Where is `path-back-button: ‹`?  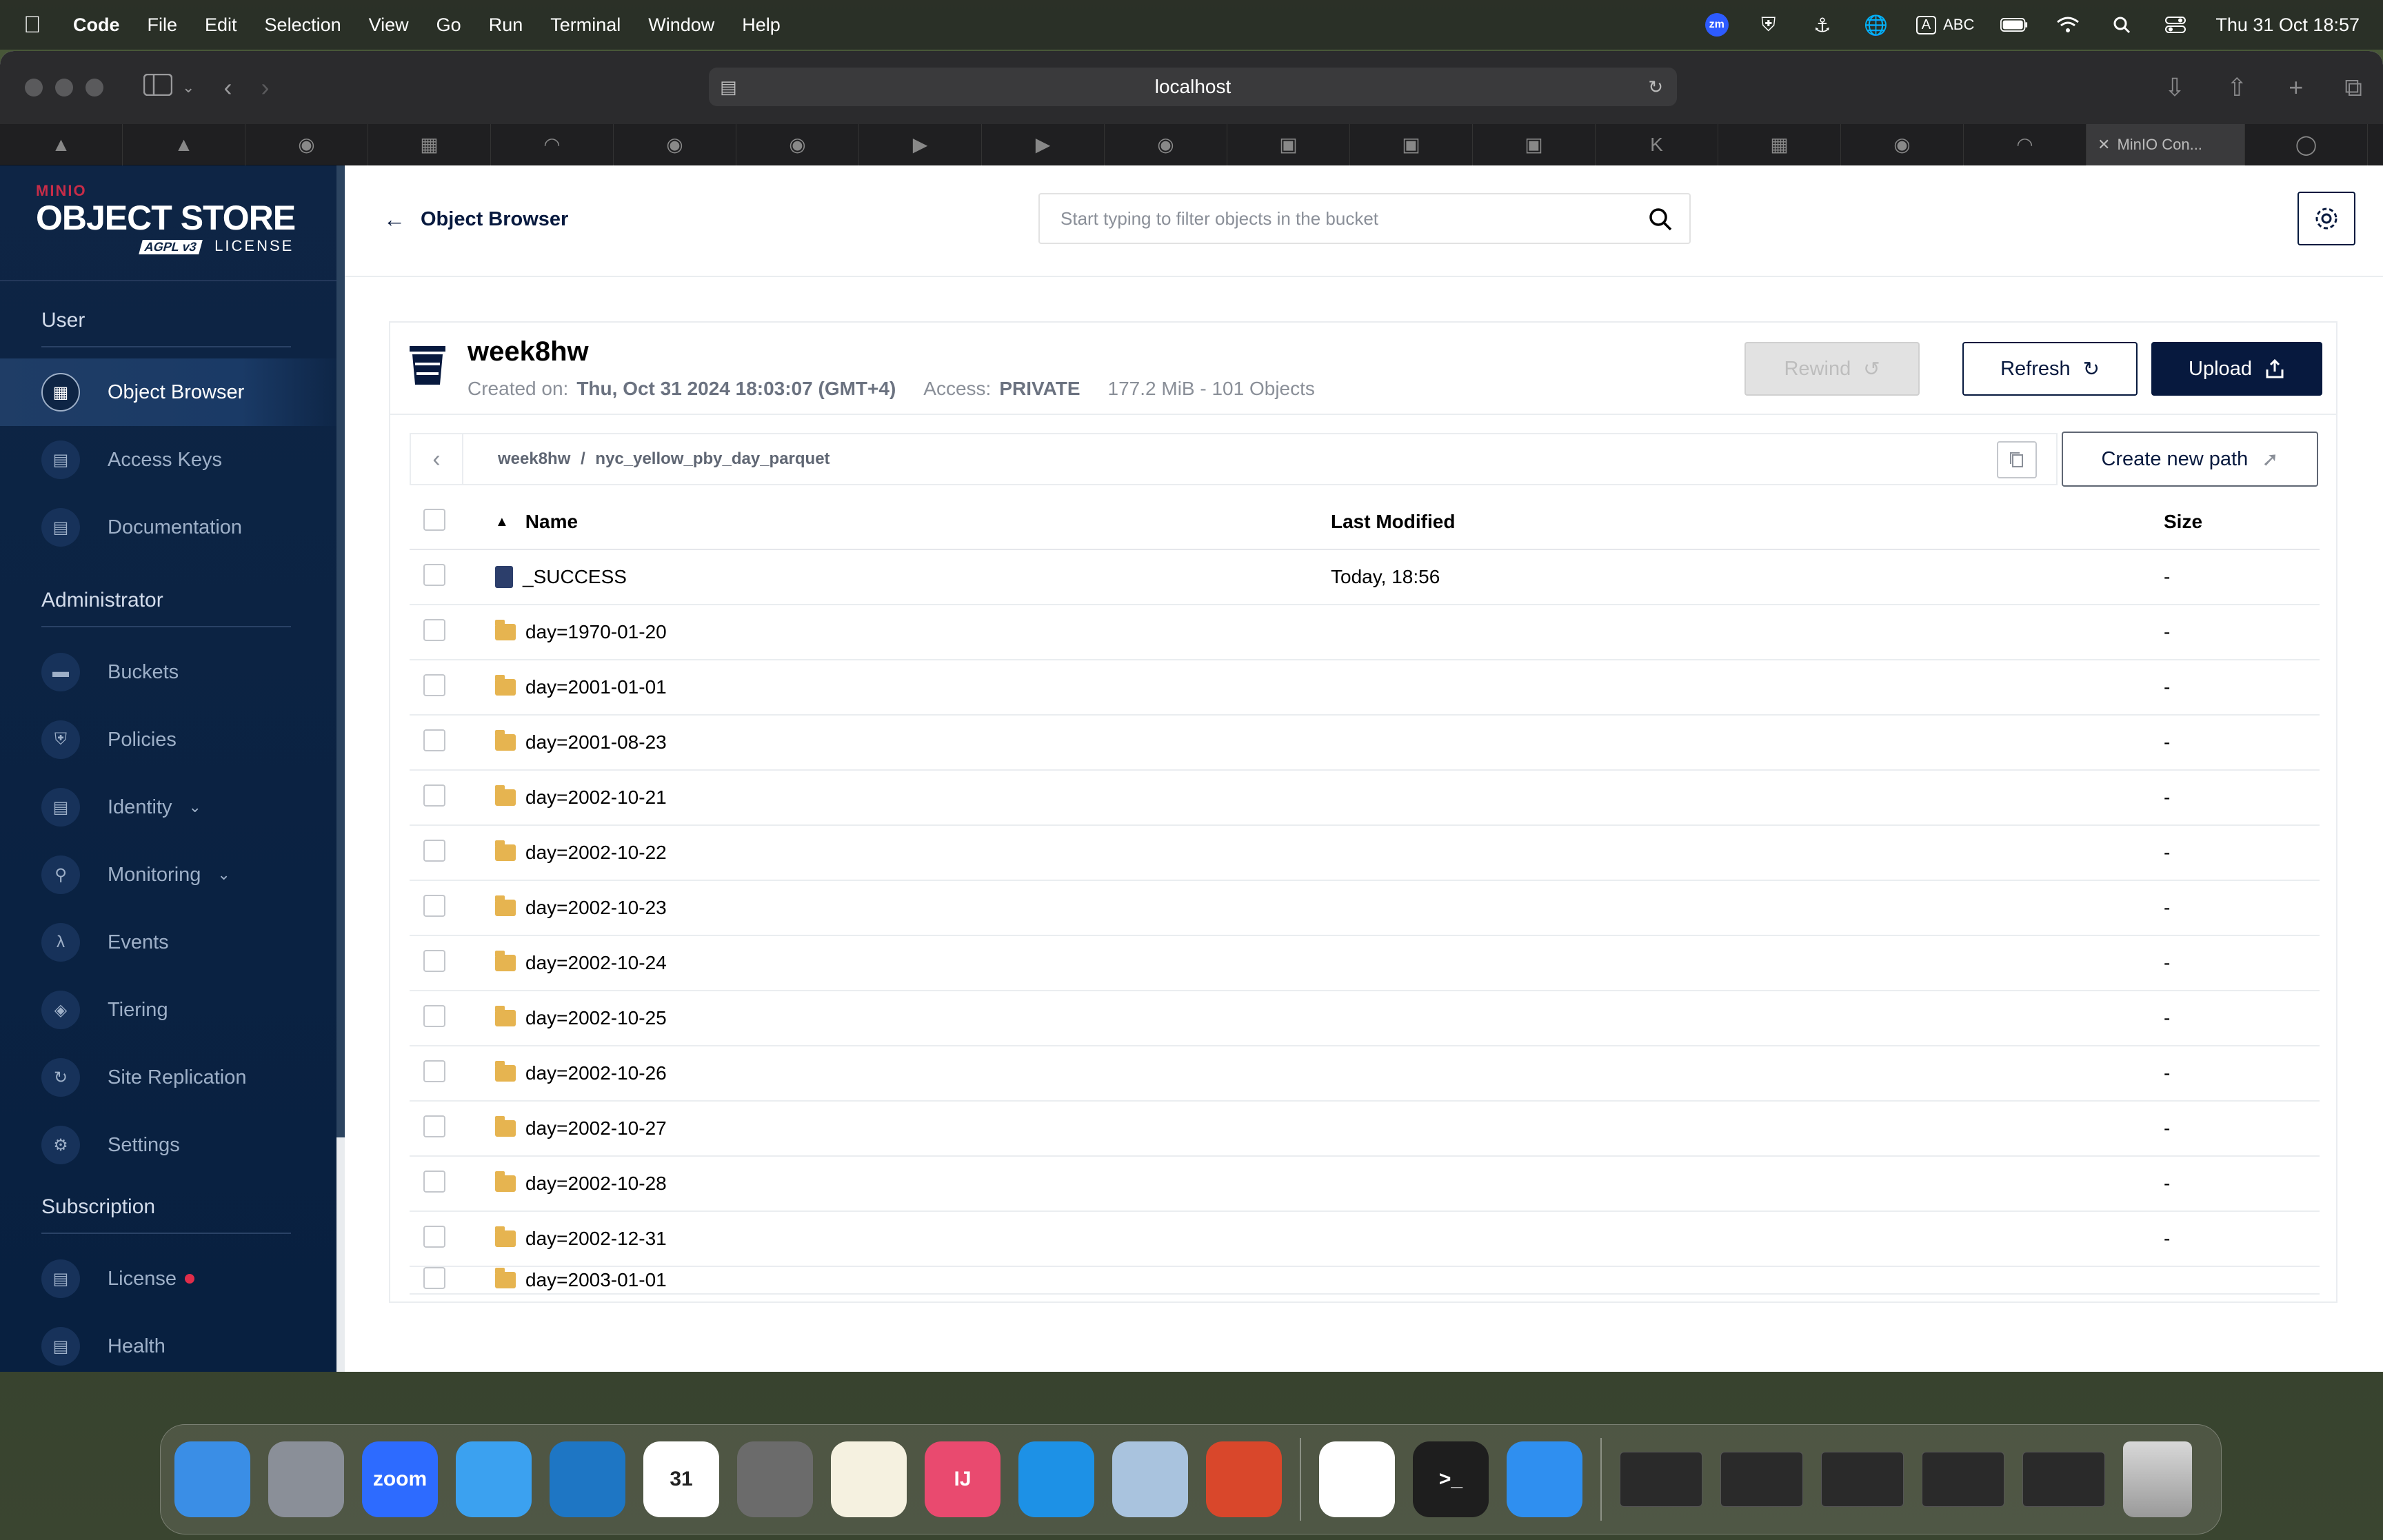 path-back-button: ‹ is located at coordinates (437, 459).